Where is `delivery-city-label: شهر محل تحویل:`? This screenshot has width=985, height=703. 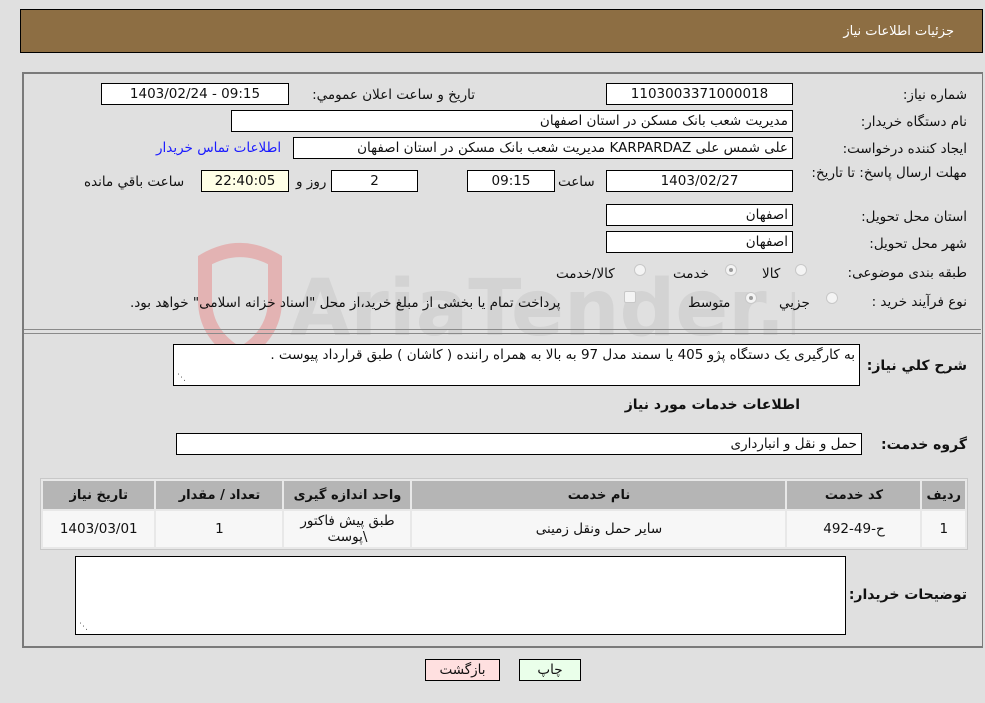
delivery-city-label: شهر محل تحویل: is located at coordinates (918, 244).